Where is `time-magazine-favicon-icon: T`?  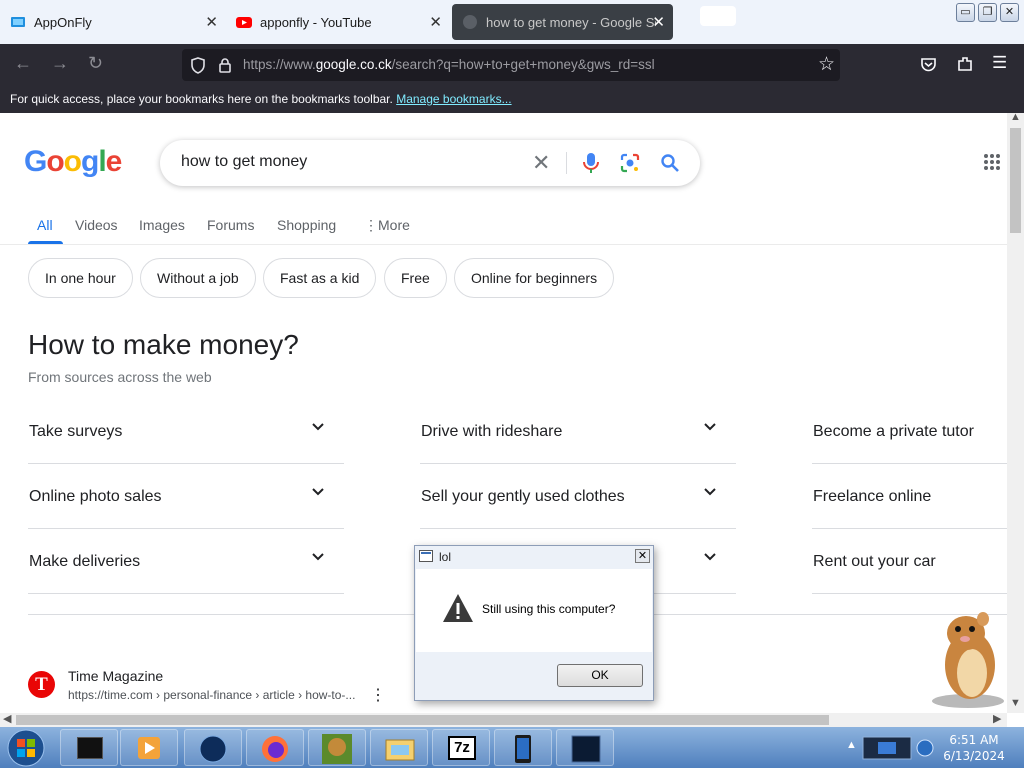 time-magazine-favicon-icon: T is located at coordinates (41, 684).